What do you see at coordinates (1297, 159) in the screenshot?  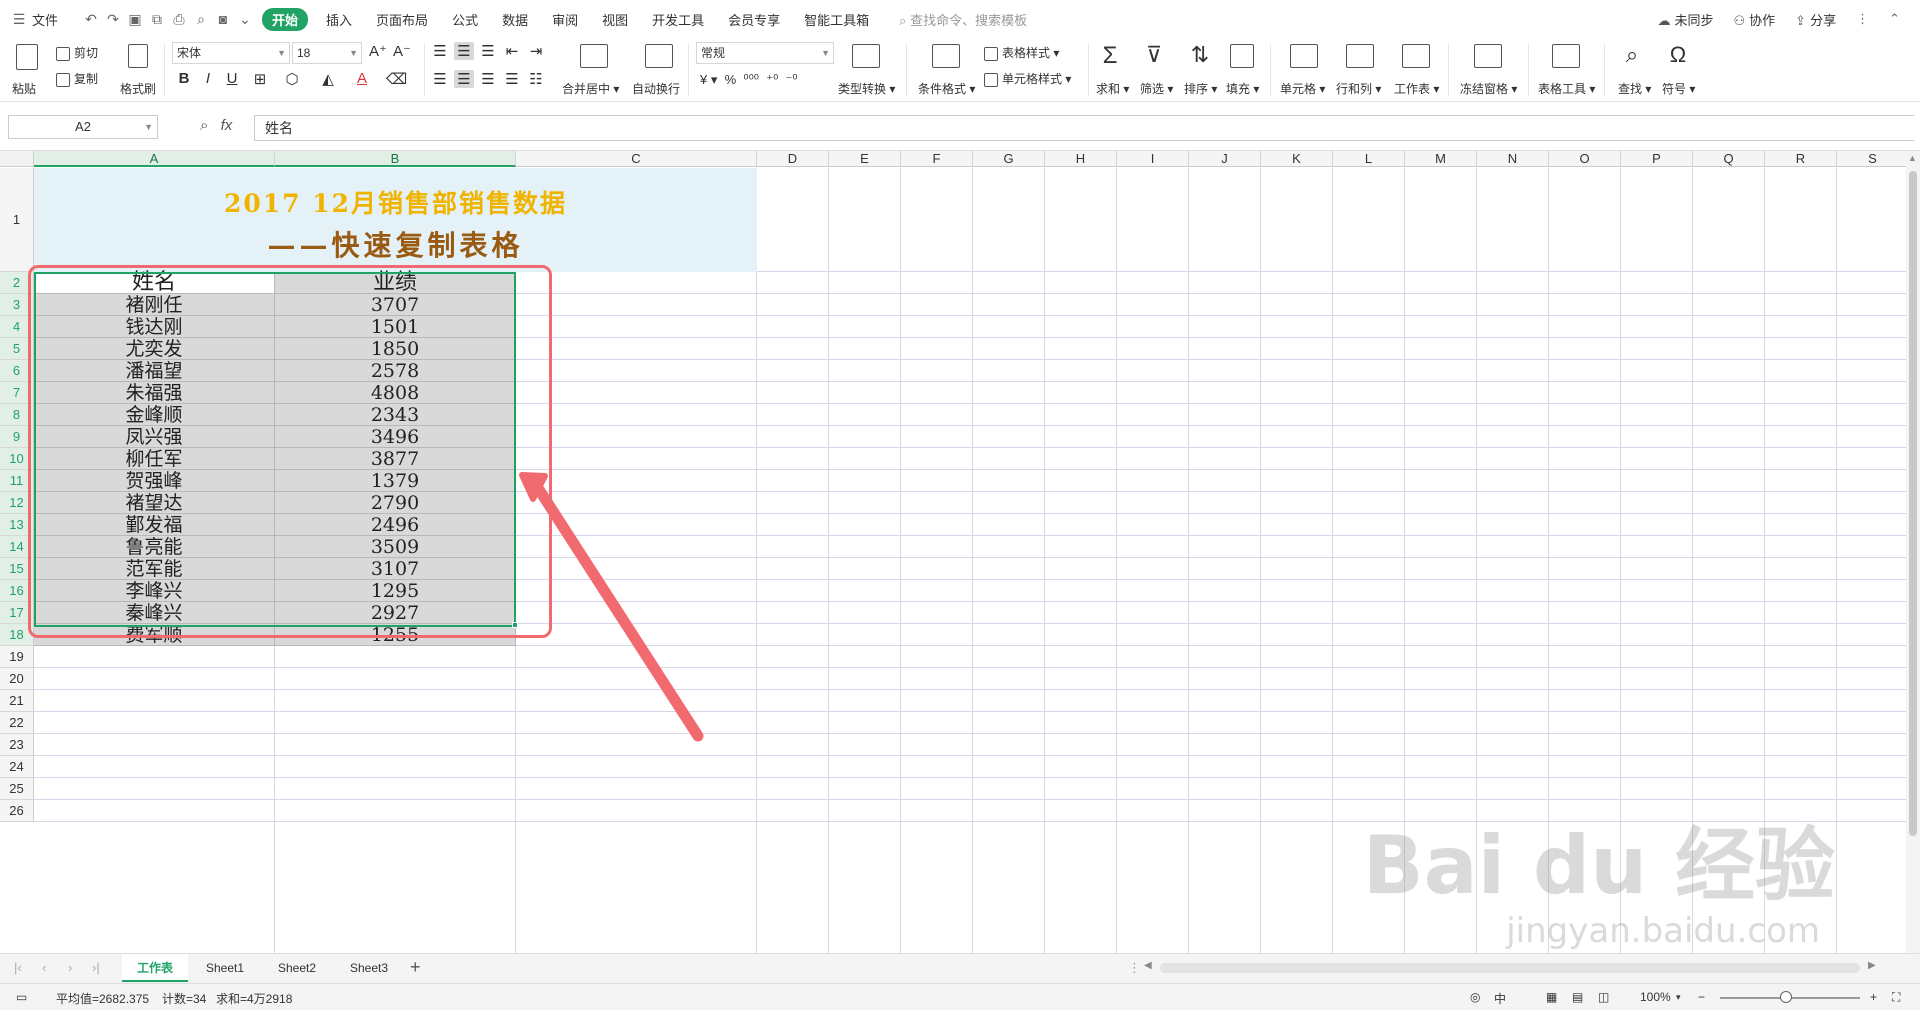 I see `column-header-k: K` at bounding box center [1297, 159].